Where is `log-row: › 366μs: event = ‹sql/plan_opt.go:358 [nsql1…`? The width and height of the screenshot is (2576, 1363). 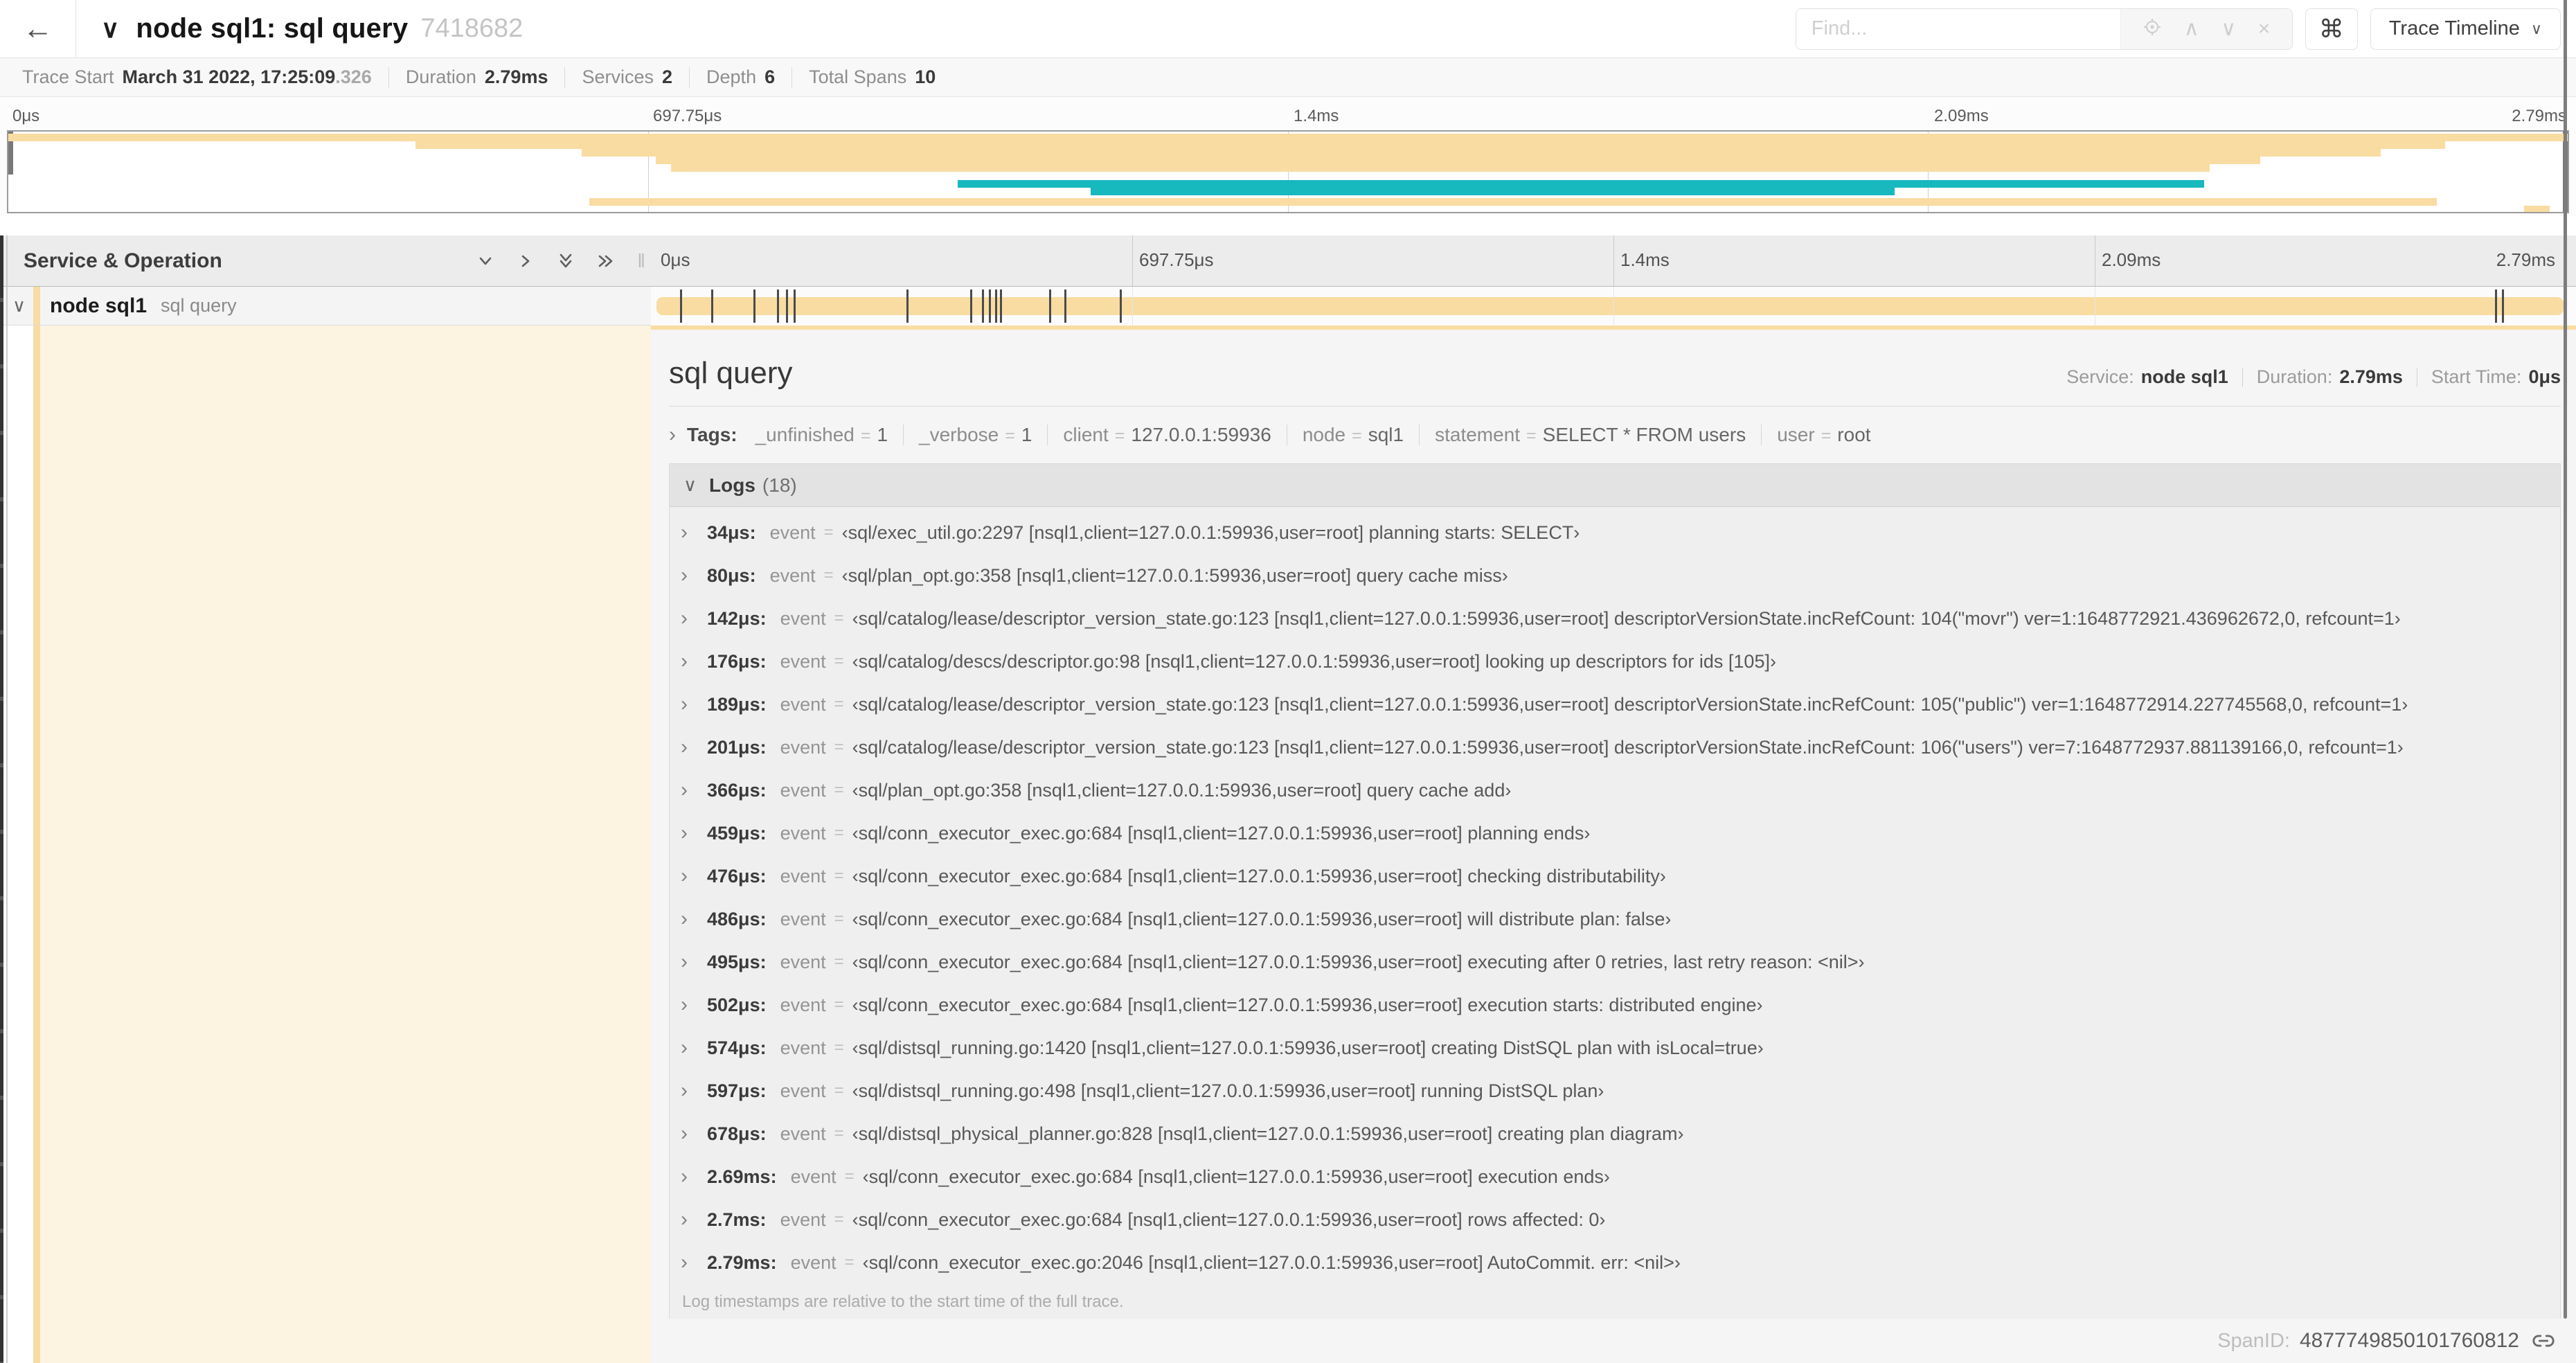 log-row: › 366μs: event = ‹sql/plan_opt.go:358 [nsql1… is located at coordinates (1615, 790).